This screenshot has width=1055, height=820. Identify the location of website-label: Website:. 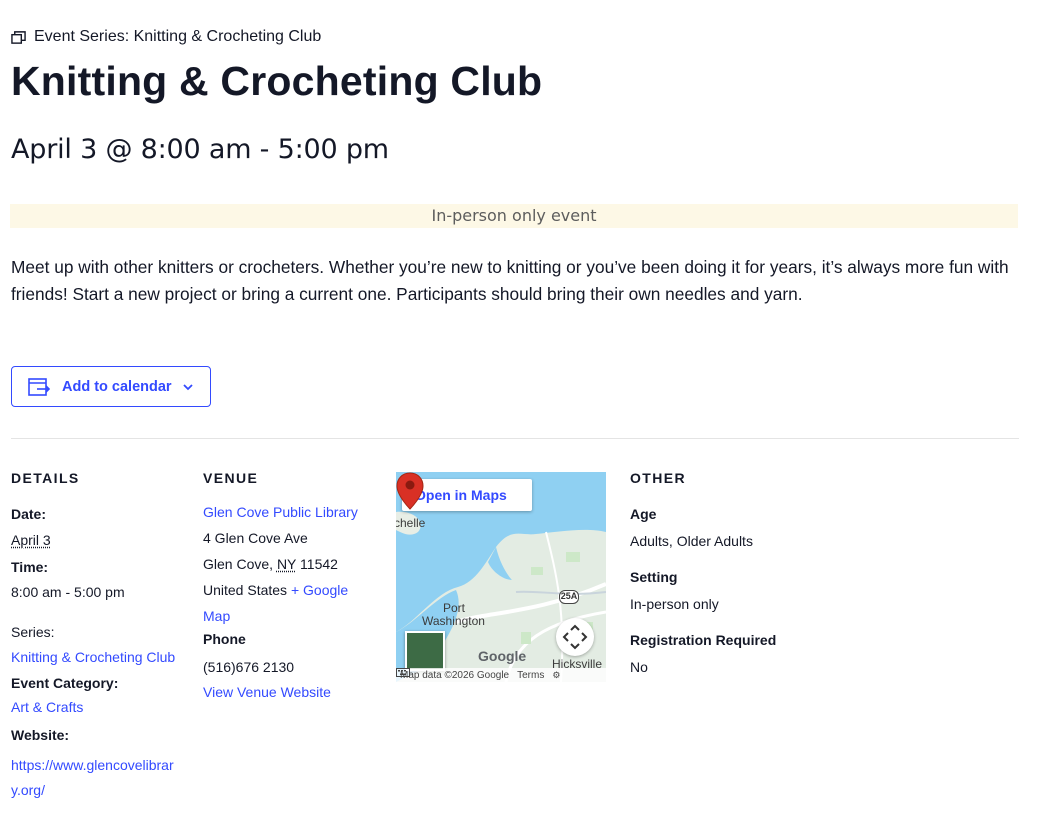
(40, 735).